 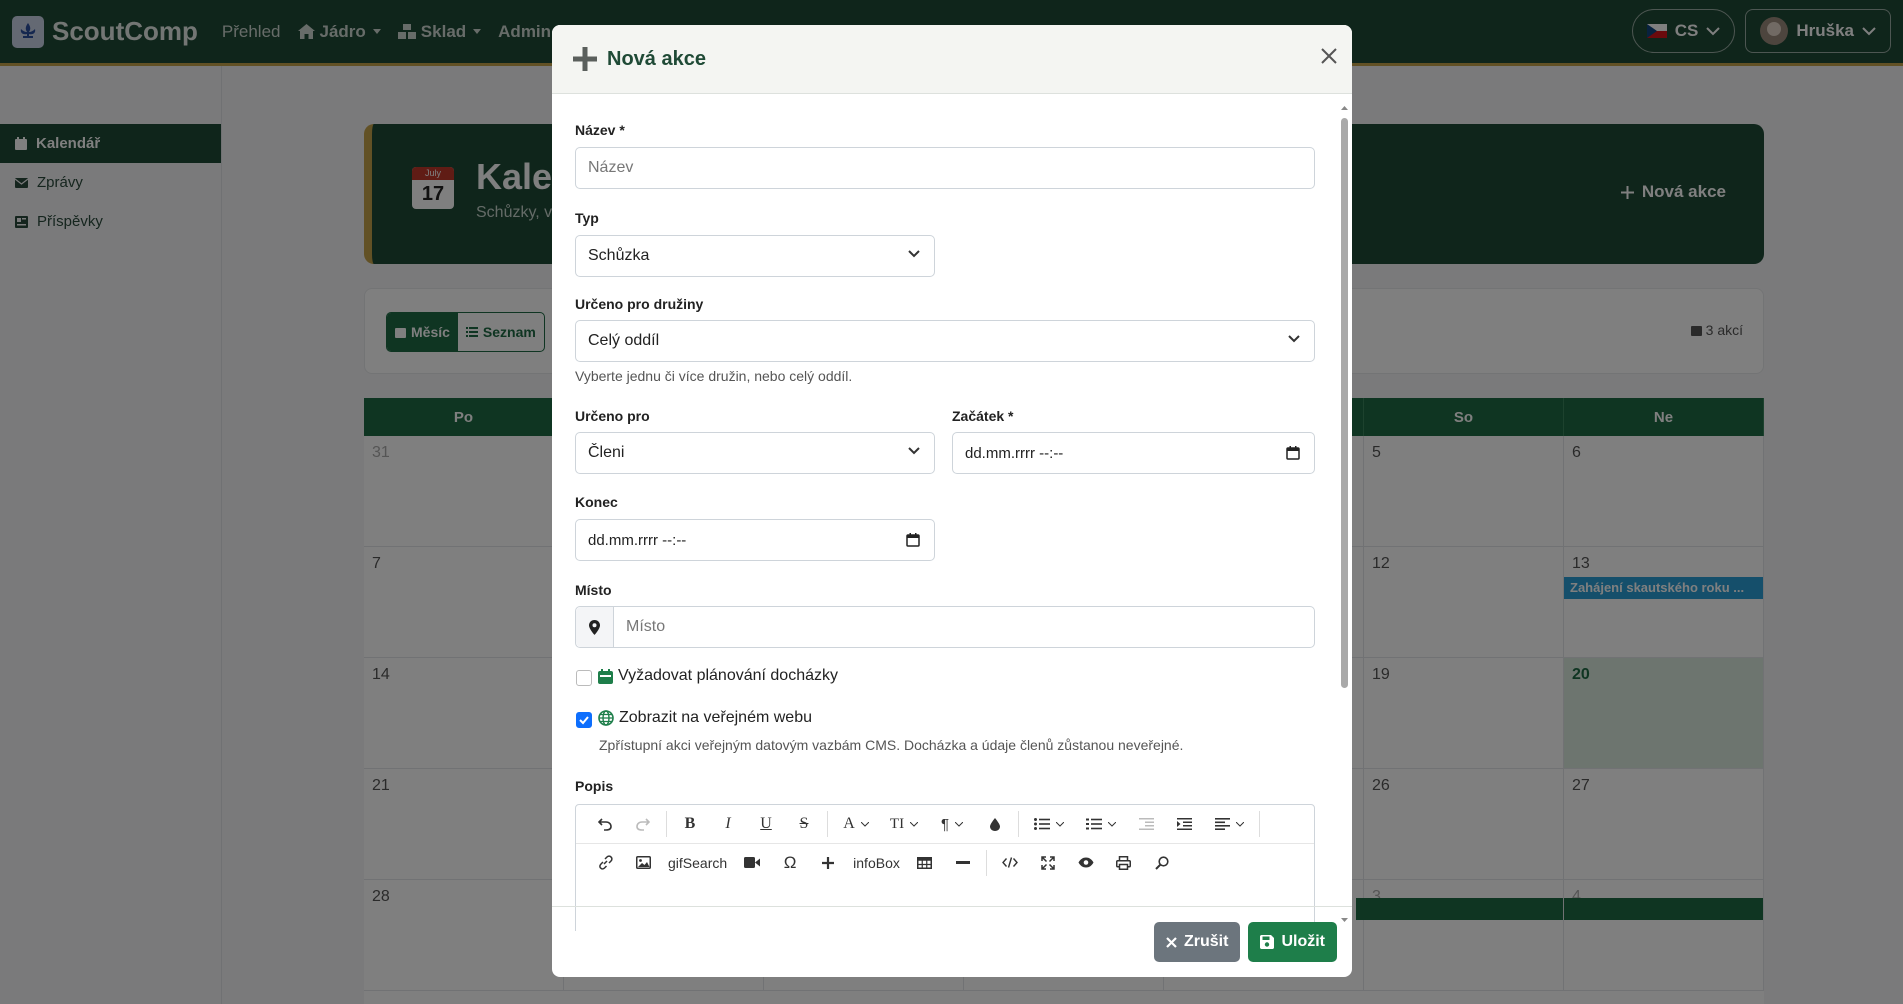 What do you see at coordinates (715, 717) in the screenshot?
I see `public-web-label-text: Zobrazit na veřejném webu` at bounding box center [715, 717].